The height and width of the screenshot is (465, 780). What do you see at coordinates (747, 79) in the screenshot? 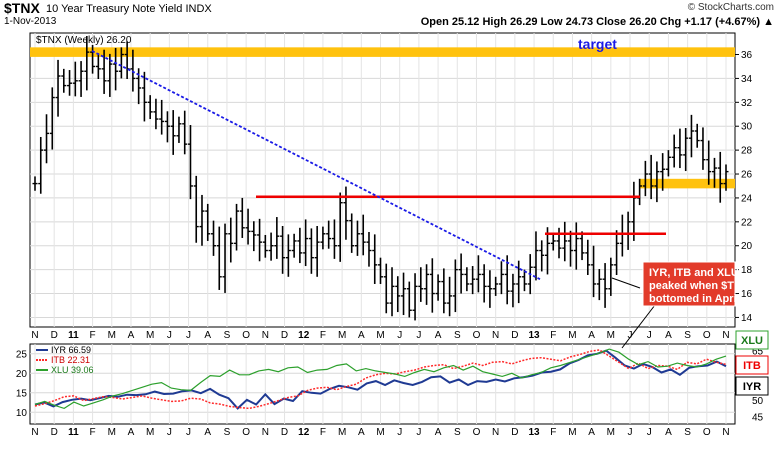
I see `y-tick-label: 34` at bounding box center [747, 79].